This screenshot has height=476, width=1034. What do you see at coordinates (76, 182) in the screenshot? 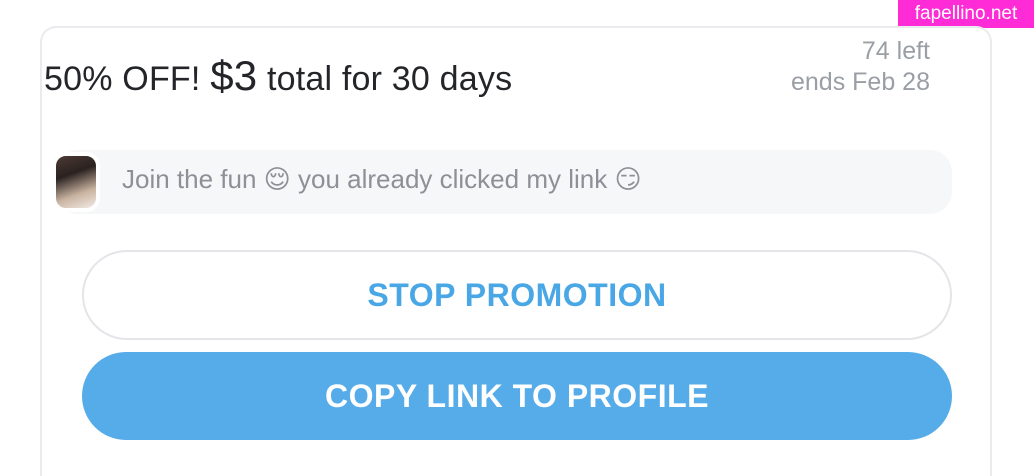
I see `avatar` at bounding box center [76, 182].